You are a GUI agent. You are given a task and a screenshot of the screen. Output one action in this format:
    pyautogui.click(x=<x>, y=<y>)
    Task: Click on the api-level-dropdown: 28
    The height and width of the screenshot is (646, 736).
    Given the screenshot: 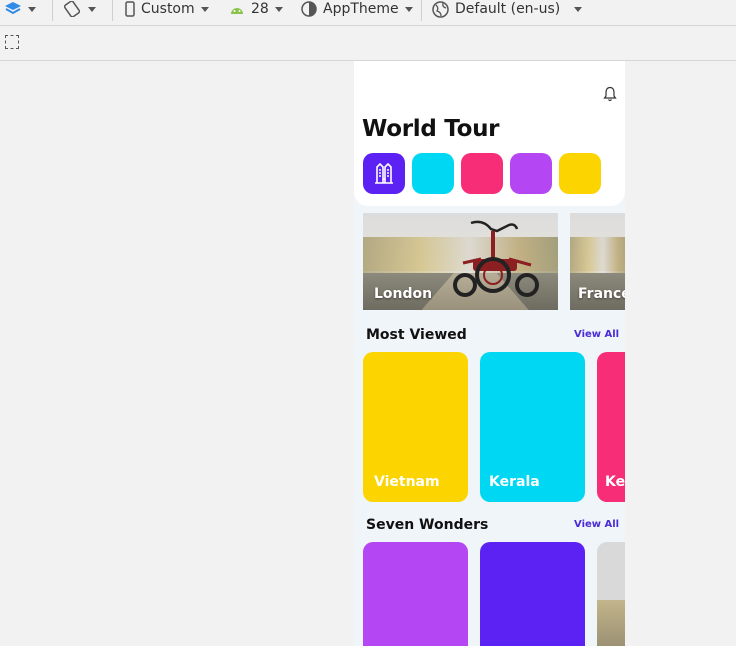 What is the action you would take?
    pyautogui.click(x=256, y=9)
    